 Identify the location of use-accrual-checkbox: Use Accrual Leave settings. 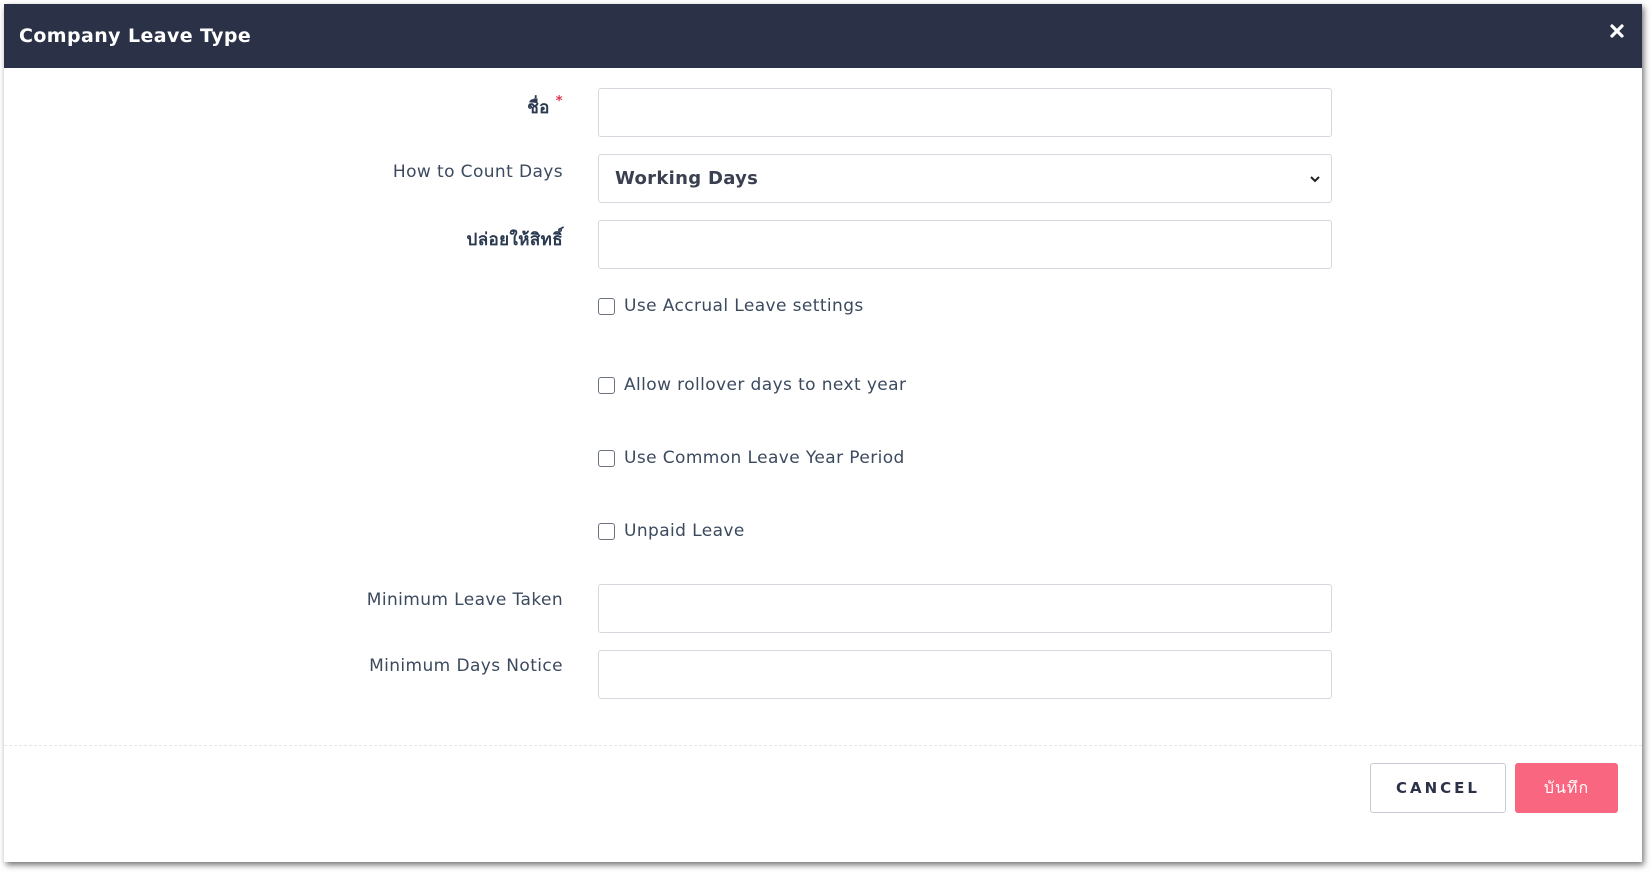
(731, 306).